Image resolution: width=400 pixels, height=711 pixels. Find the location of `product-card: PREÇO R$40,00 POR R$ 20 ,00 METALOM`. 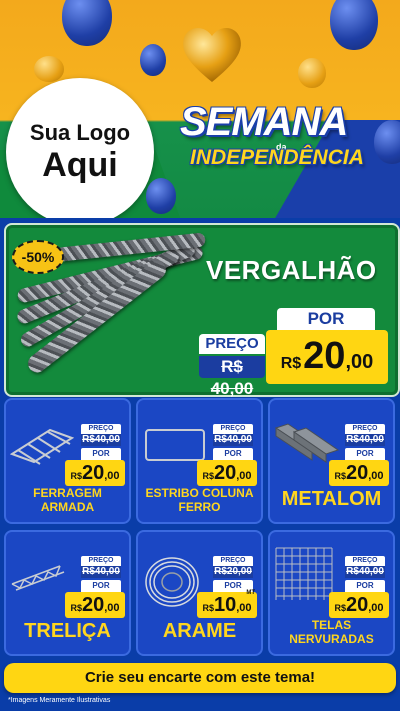

product-card: PREÇO R$40,00 POR R$ 20 ,00 METALOM is located at coordinates (331, 461).